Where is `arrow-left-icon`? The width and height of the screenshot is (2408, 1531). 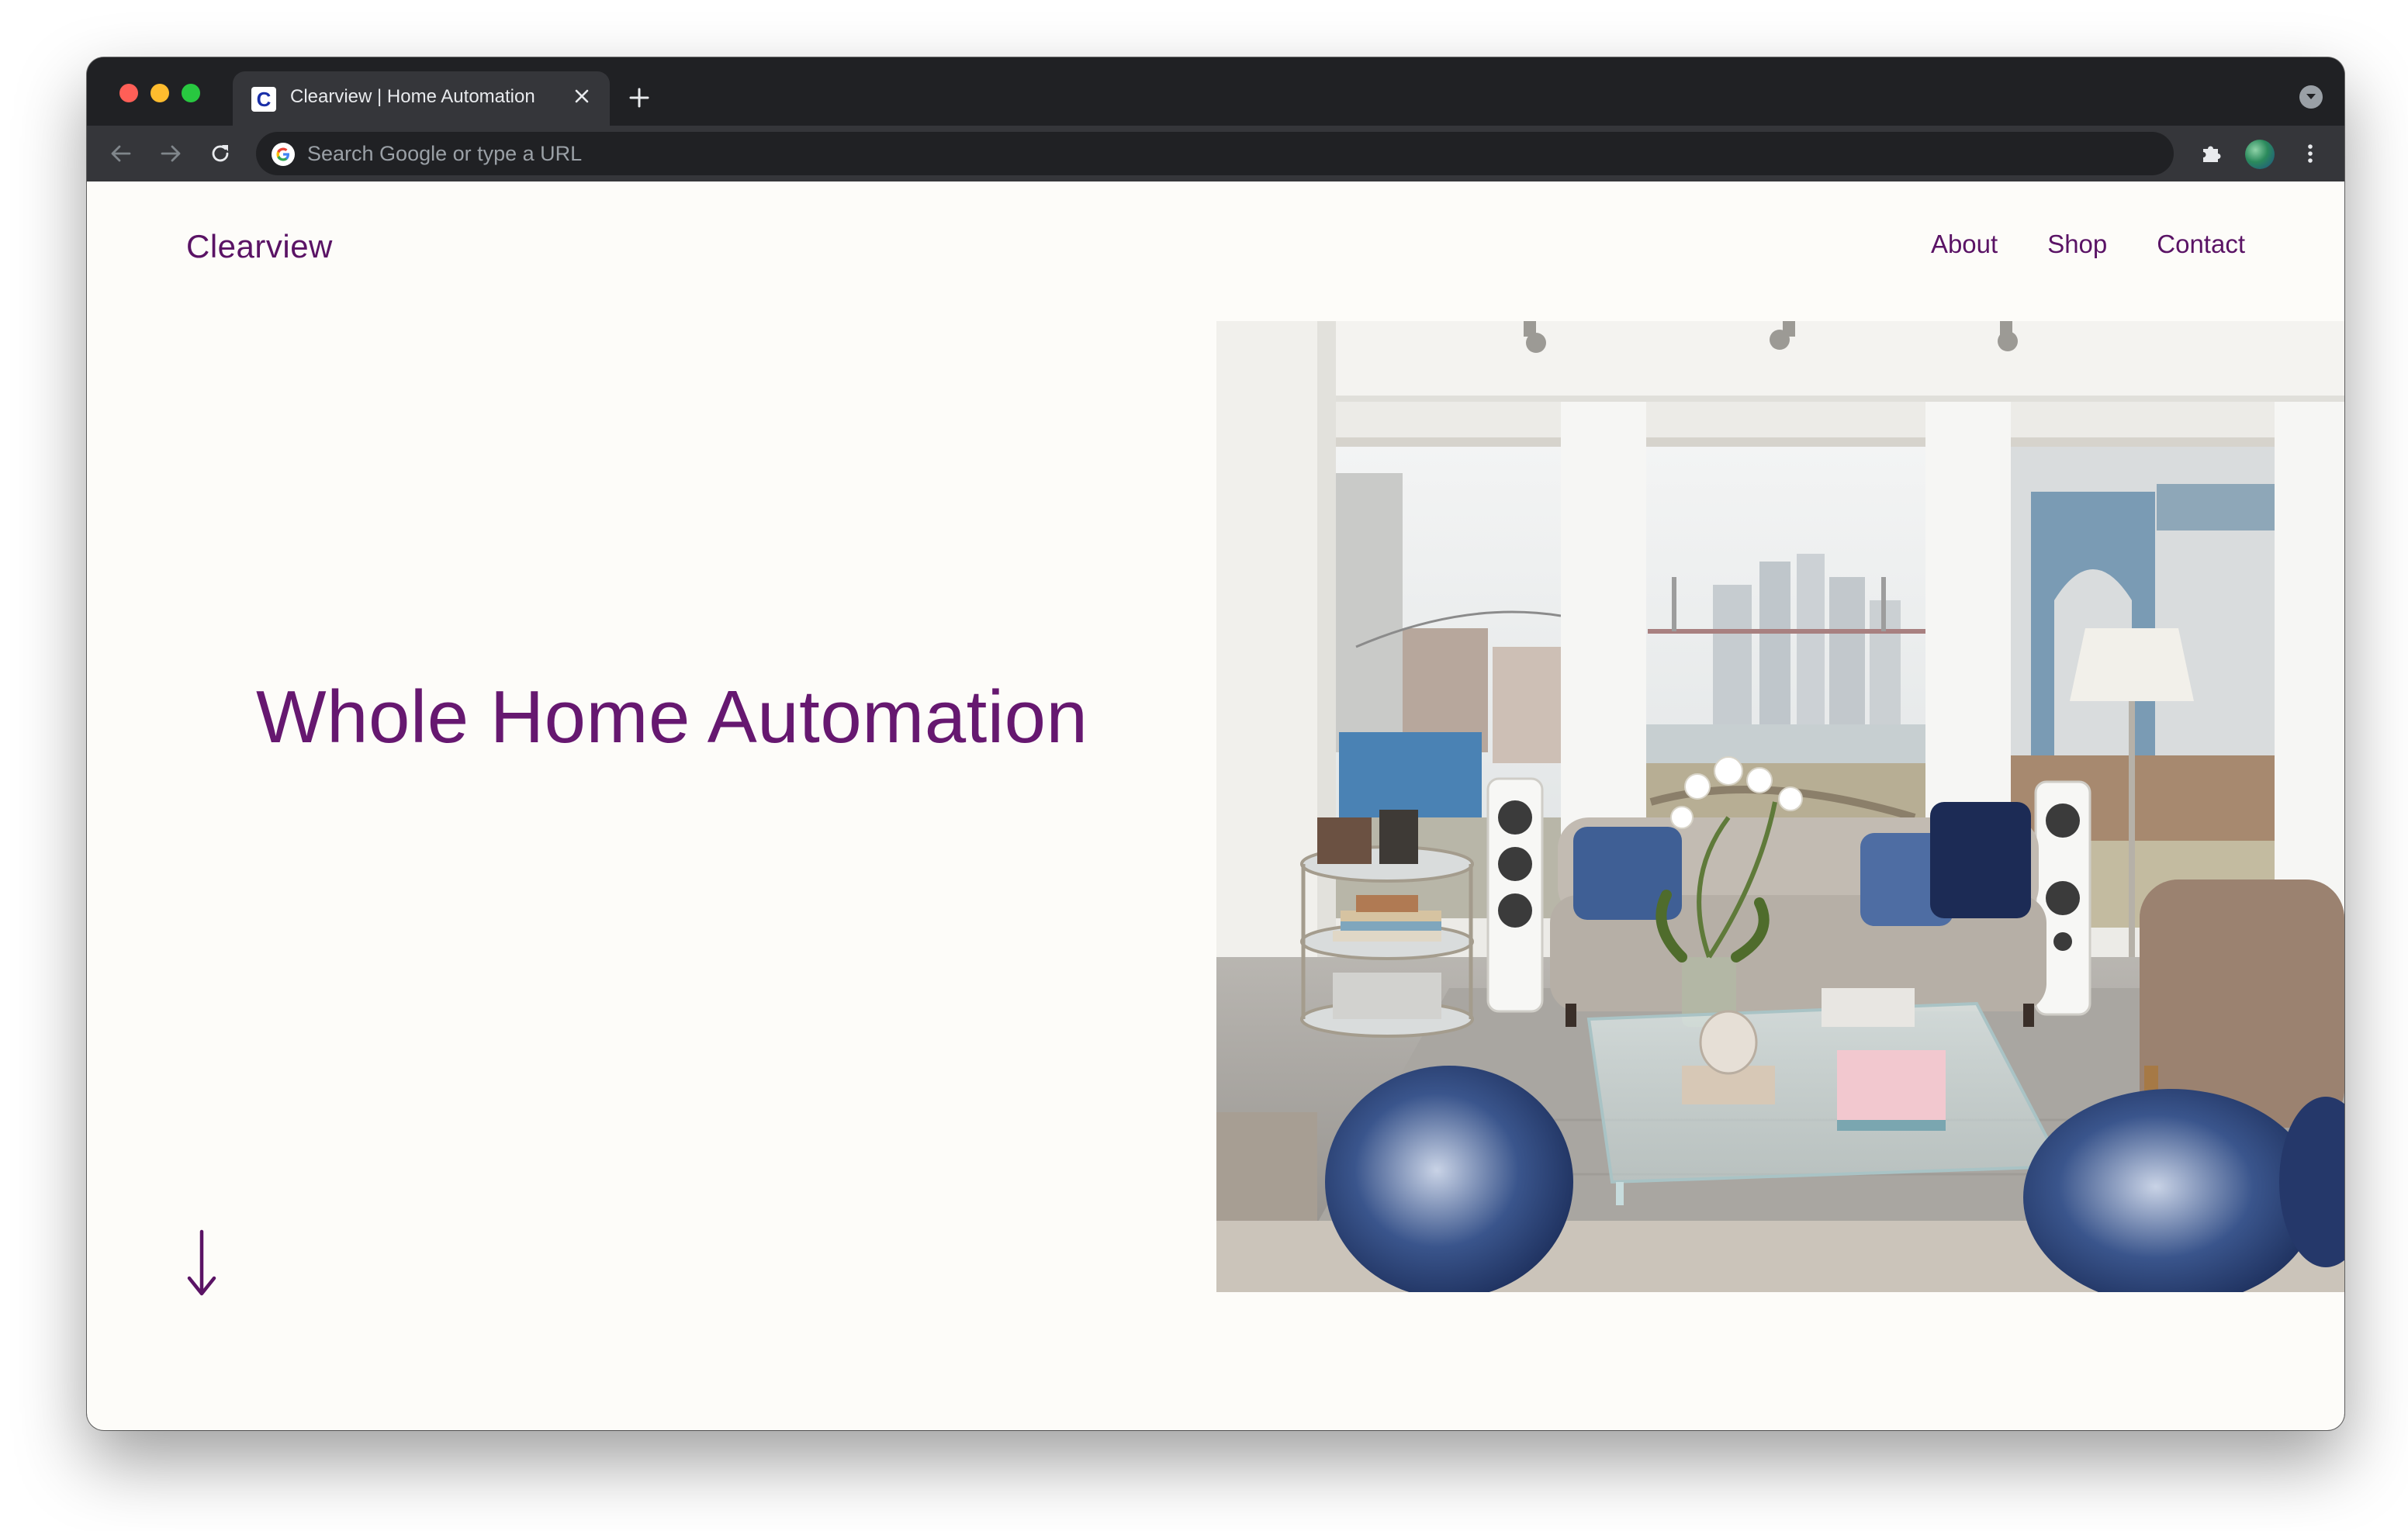 arrow-left-icon is located at coordinates (121, 153).